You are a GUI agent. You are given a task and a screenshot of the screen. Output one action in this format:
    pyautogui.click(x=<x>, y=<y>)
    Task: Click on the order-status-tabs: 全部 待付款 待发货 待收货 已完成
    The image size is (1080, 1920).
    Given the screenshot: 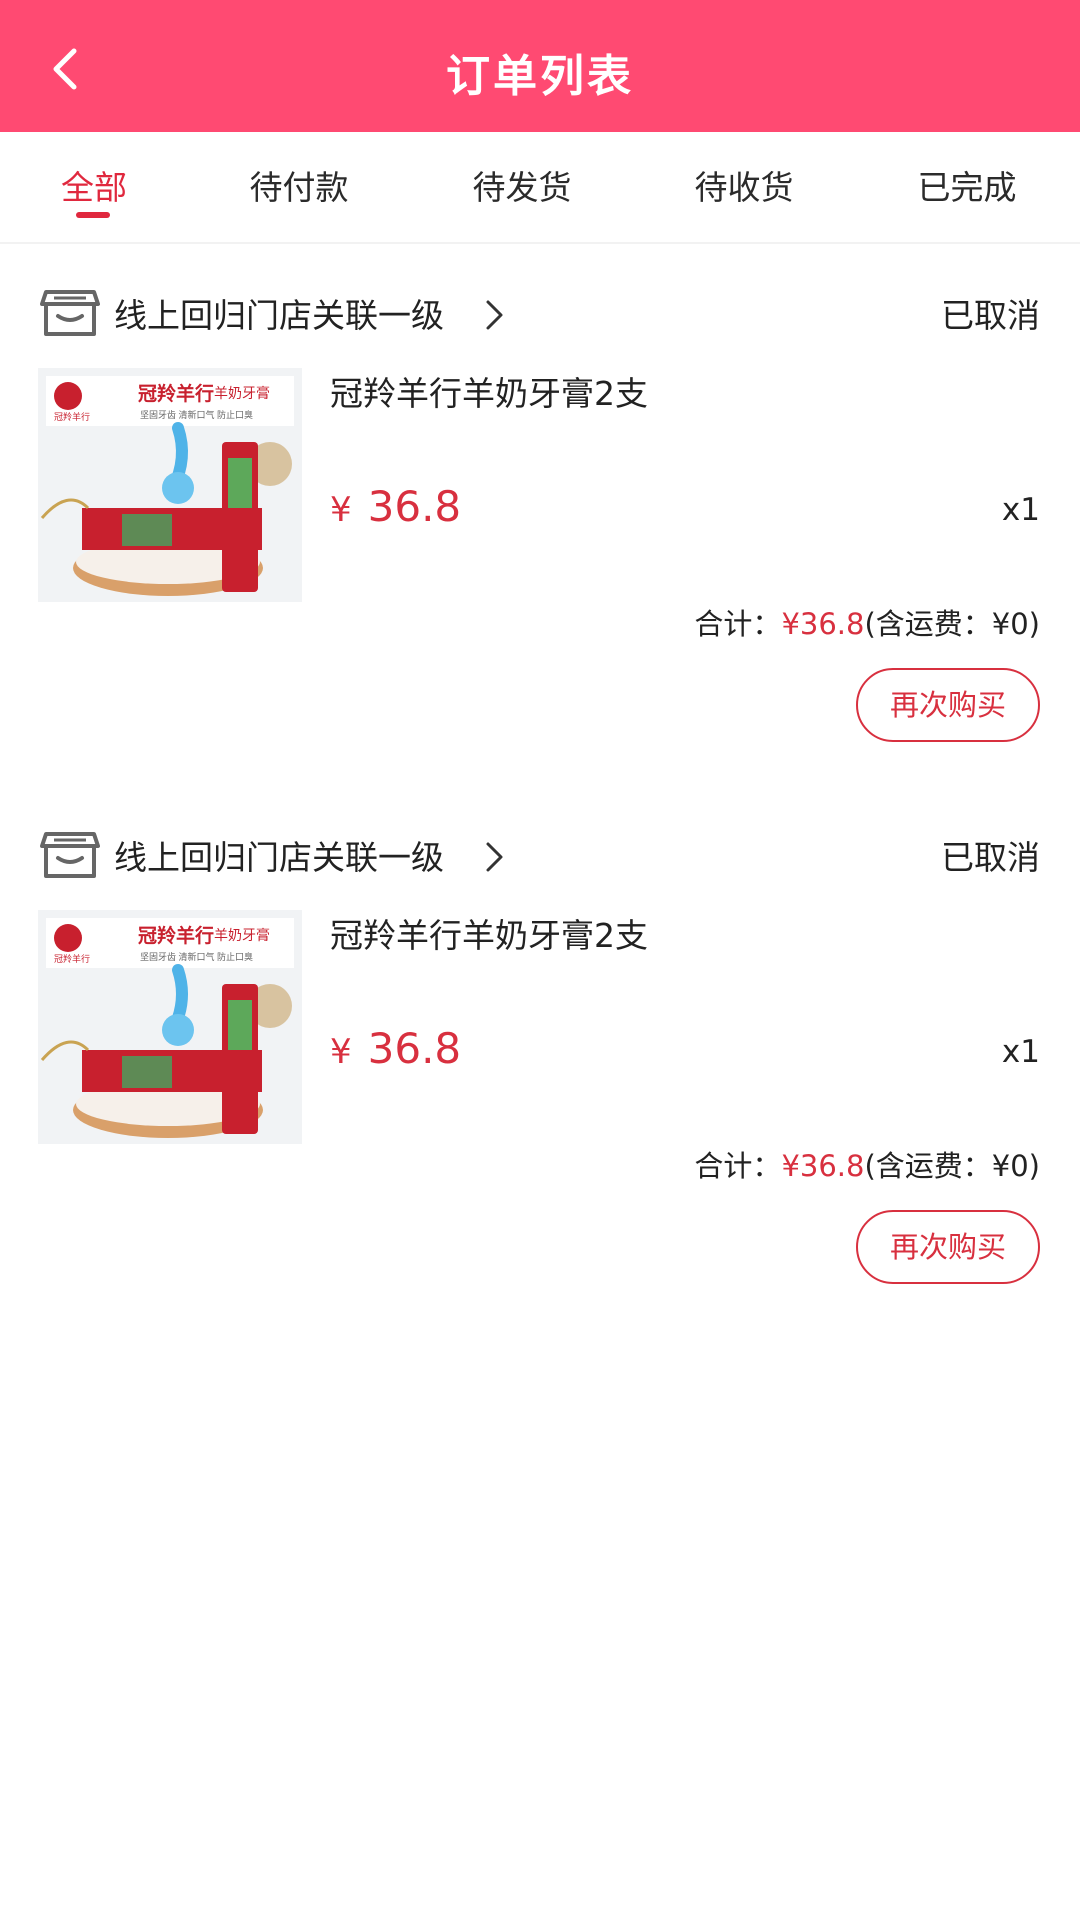 What is the action you would take?
    pyautogui.click(x=540, y=188)
    